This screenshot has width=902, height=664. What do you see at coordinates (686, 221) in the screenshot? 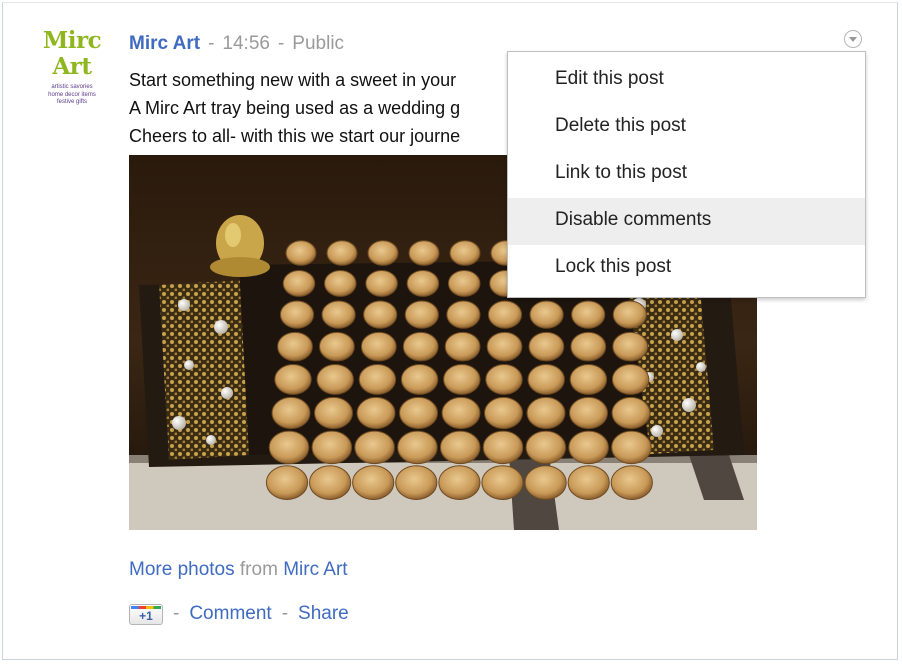
I see `menu-item-disable-comments: Disable comments` at bounding box center [686, 221].